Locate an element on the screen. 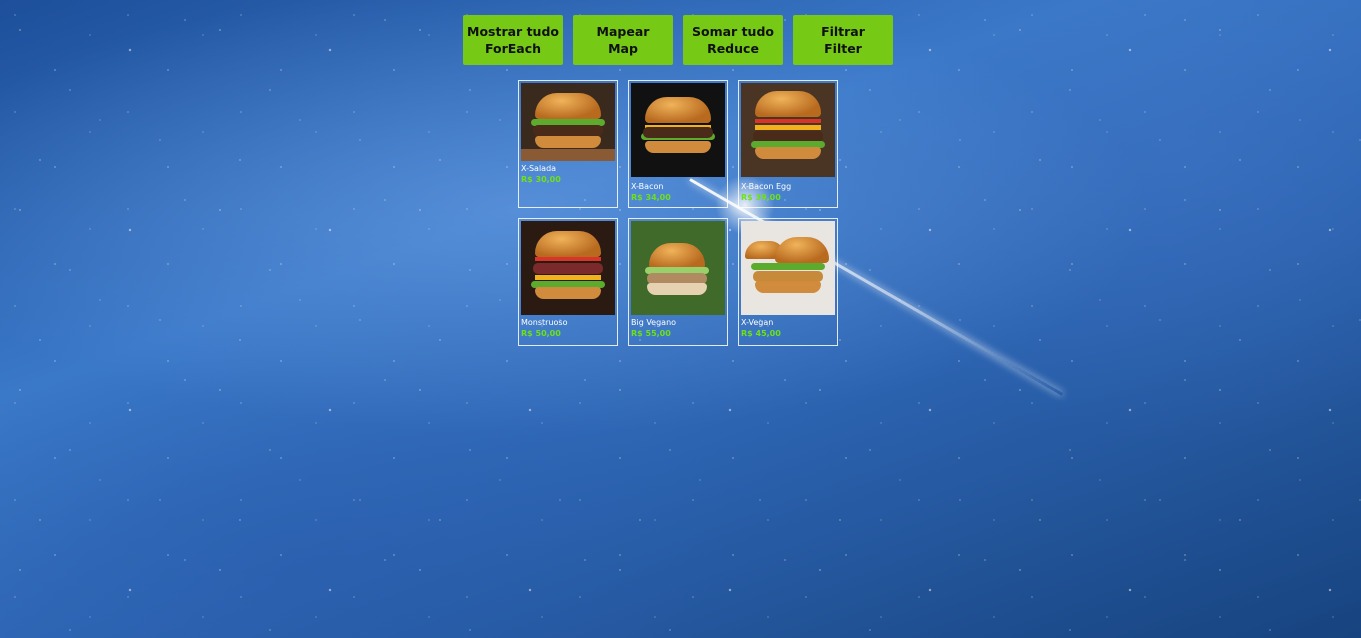  product-name: X-Bacon is located at coordinates (647, 186).